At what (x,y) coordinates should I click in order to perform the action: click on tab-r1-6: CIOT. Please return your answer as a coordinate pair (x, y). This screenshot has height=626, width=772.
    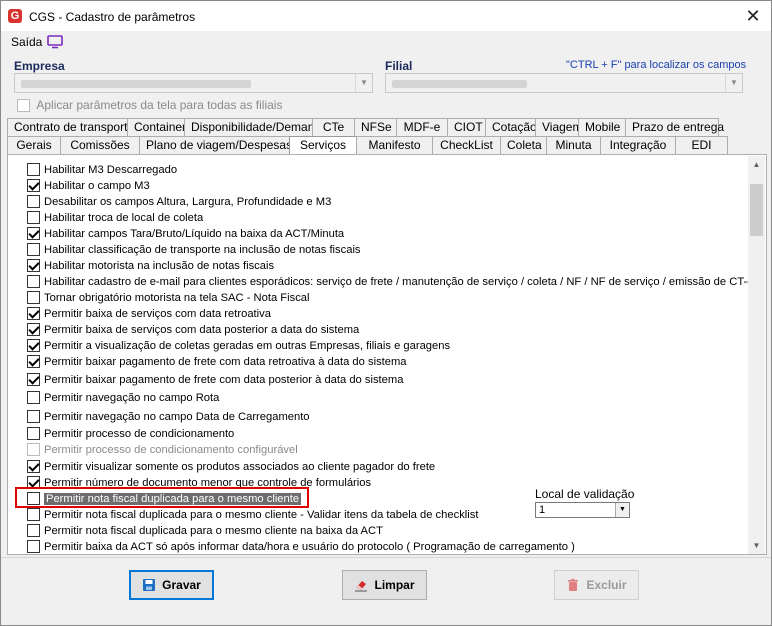
    Looking at the image, I should click on (466, 127).